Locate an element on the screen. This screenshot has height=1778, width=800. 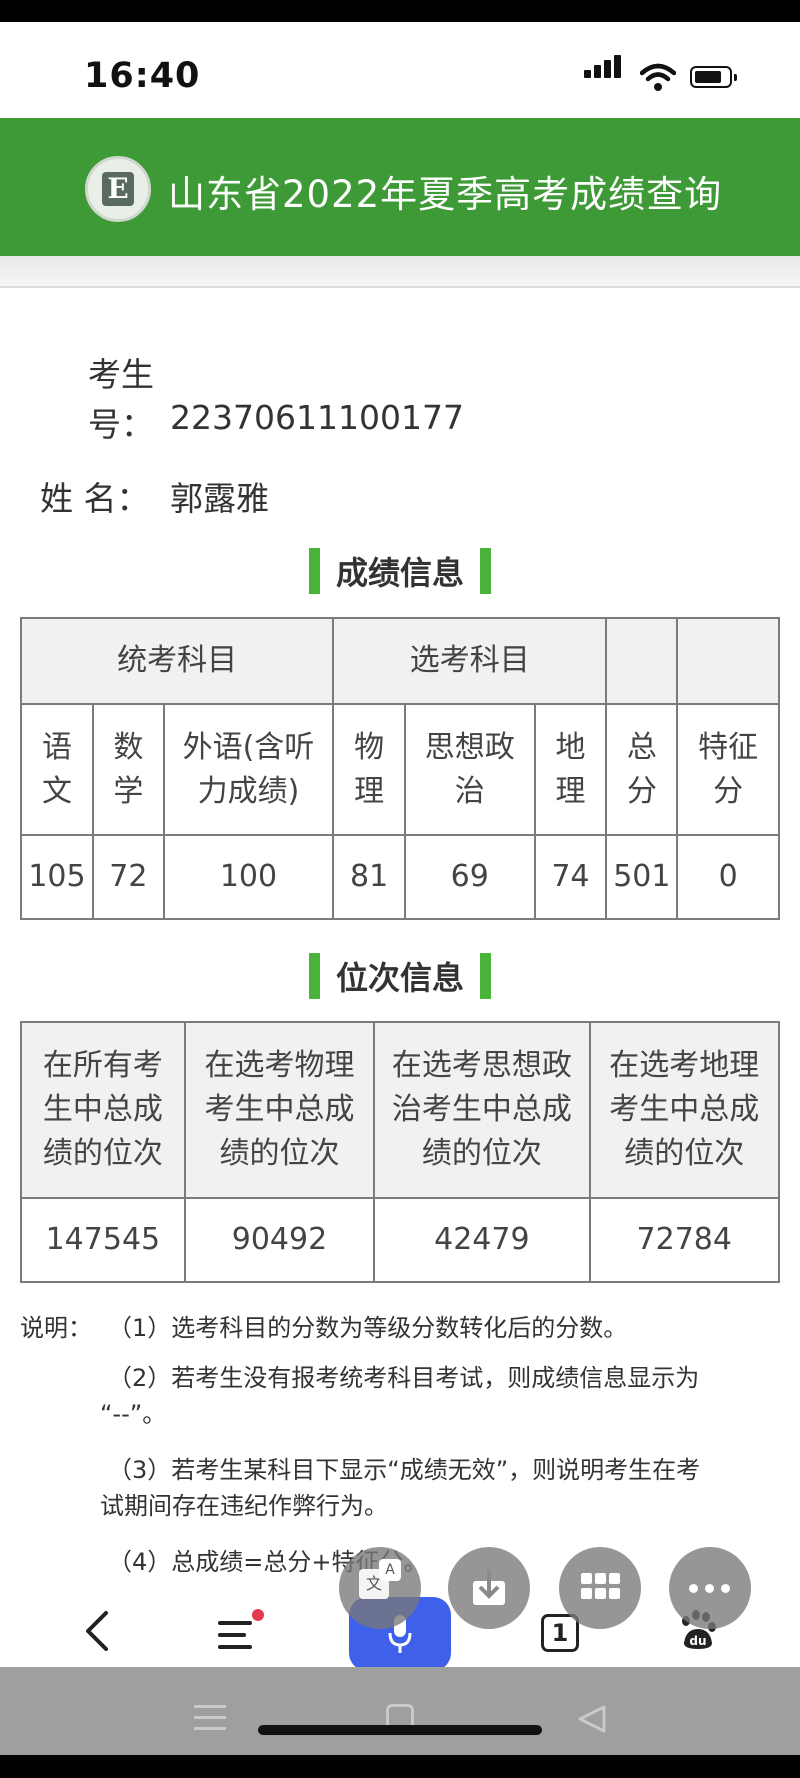
apps-grid-button is located at coordinates (600, 1588).